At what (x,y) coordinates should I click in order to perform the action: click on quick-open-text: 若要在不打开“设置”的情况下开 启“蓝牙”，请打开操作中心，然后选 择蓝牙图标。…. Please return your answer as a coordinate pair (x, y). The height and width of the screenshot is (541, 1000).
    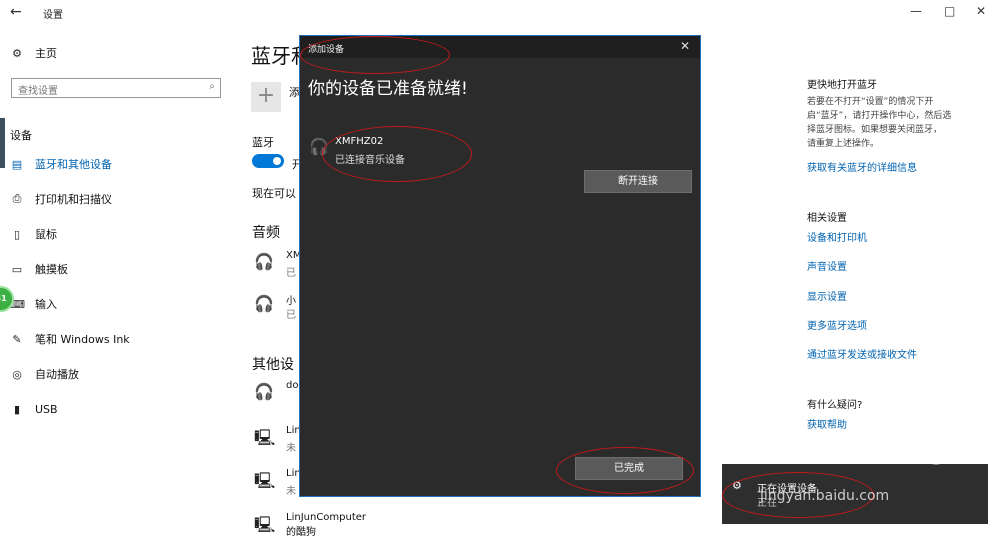
    Looking at the image, I should click on (899, 123).